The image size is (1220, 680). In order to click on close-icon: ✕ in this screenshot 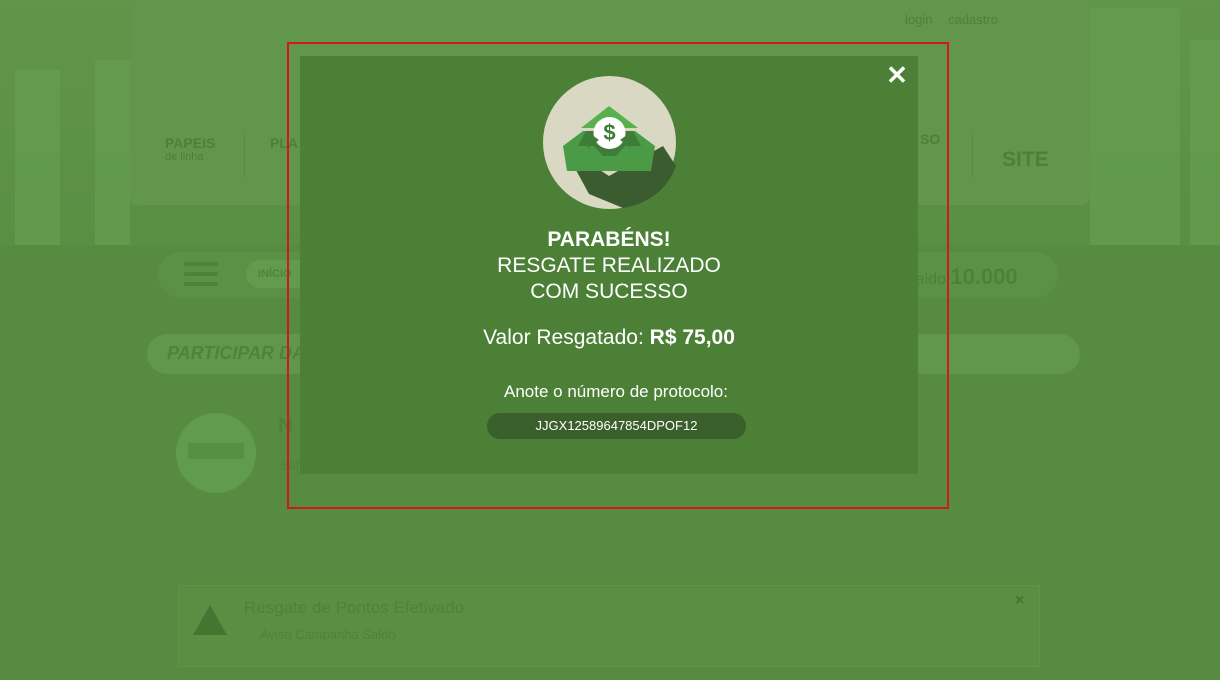, I will do `click(897, 75)`.